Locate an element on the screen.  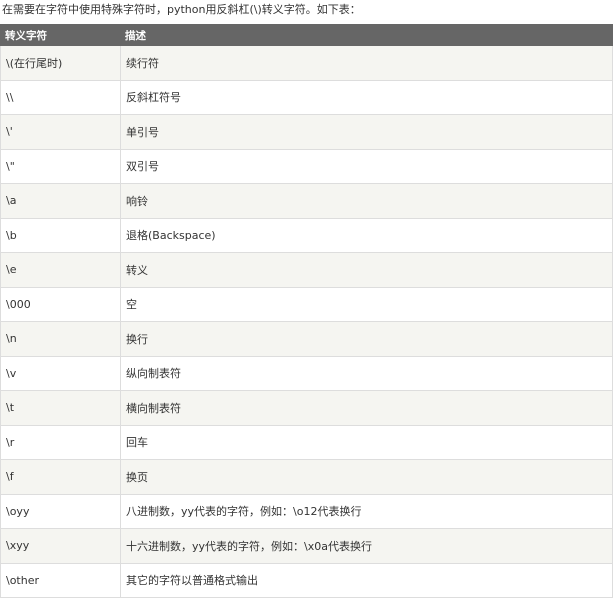
description-cell: 响铃 is located at coordinates (366, 201).